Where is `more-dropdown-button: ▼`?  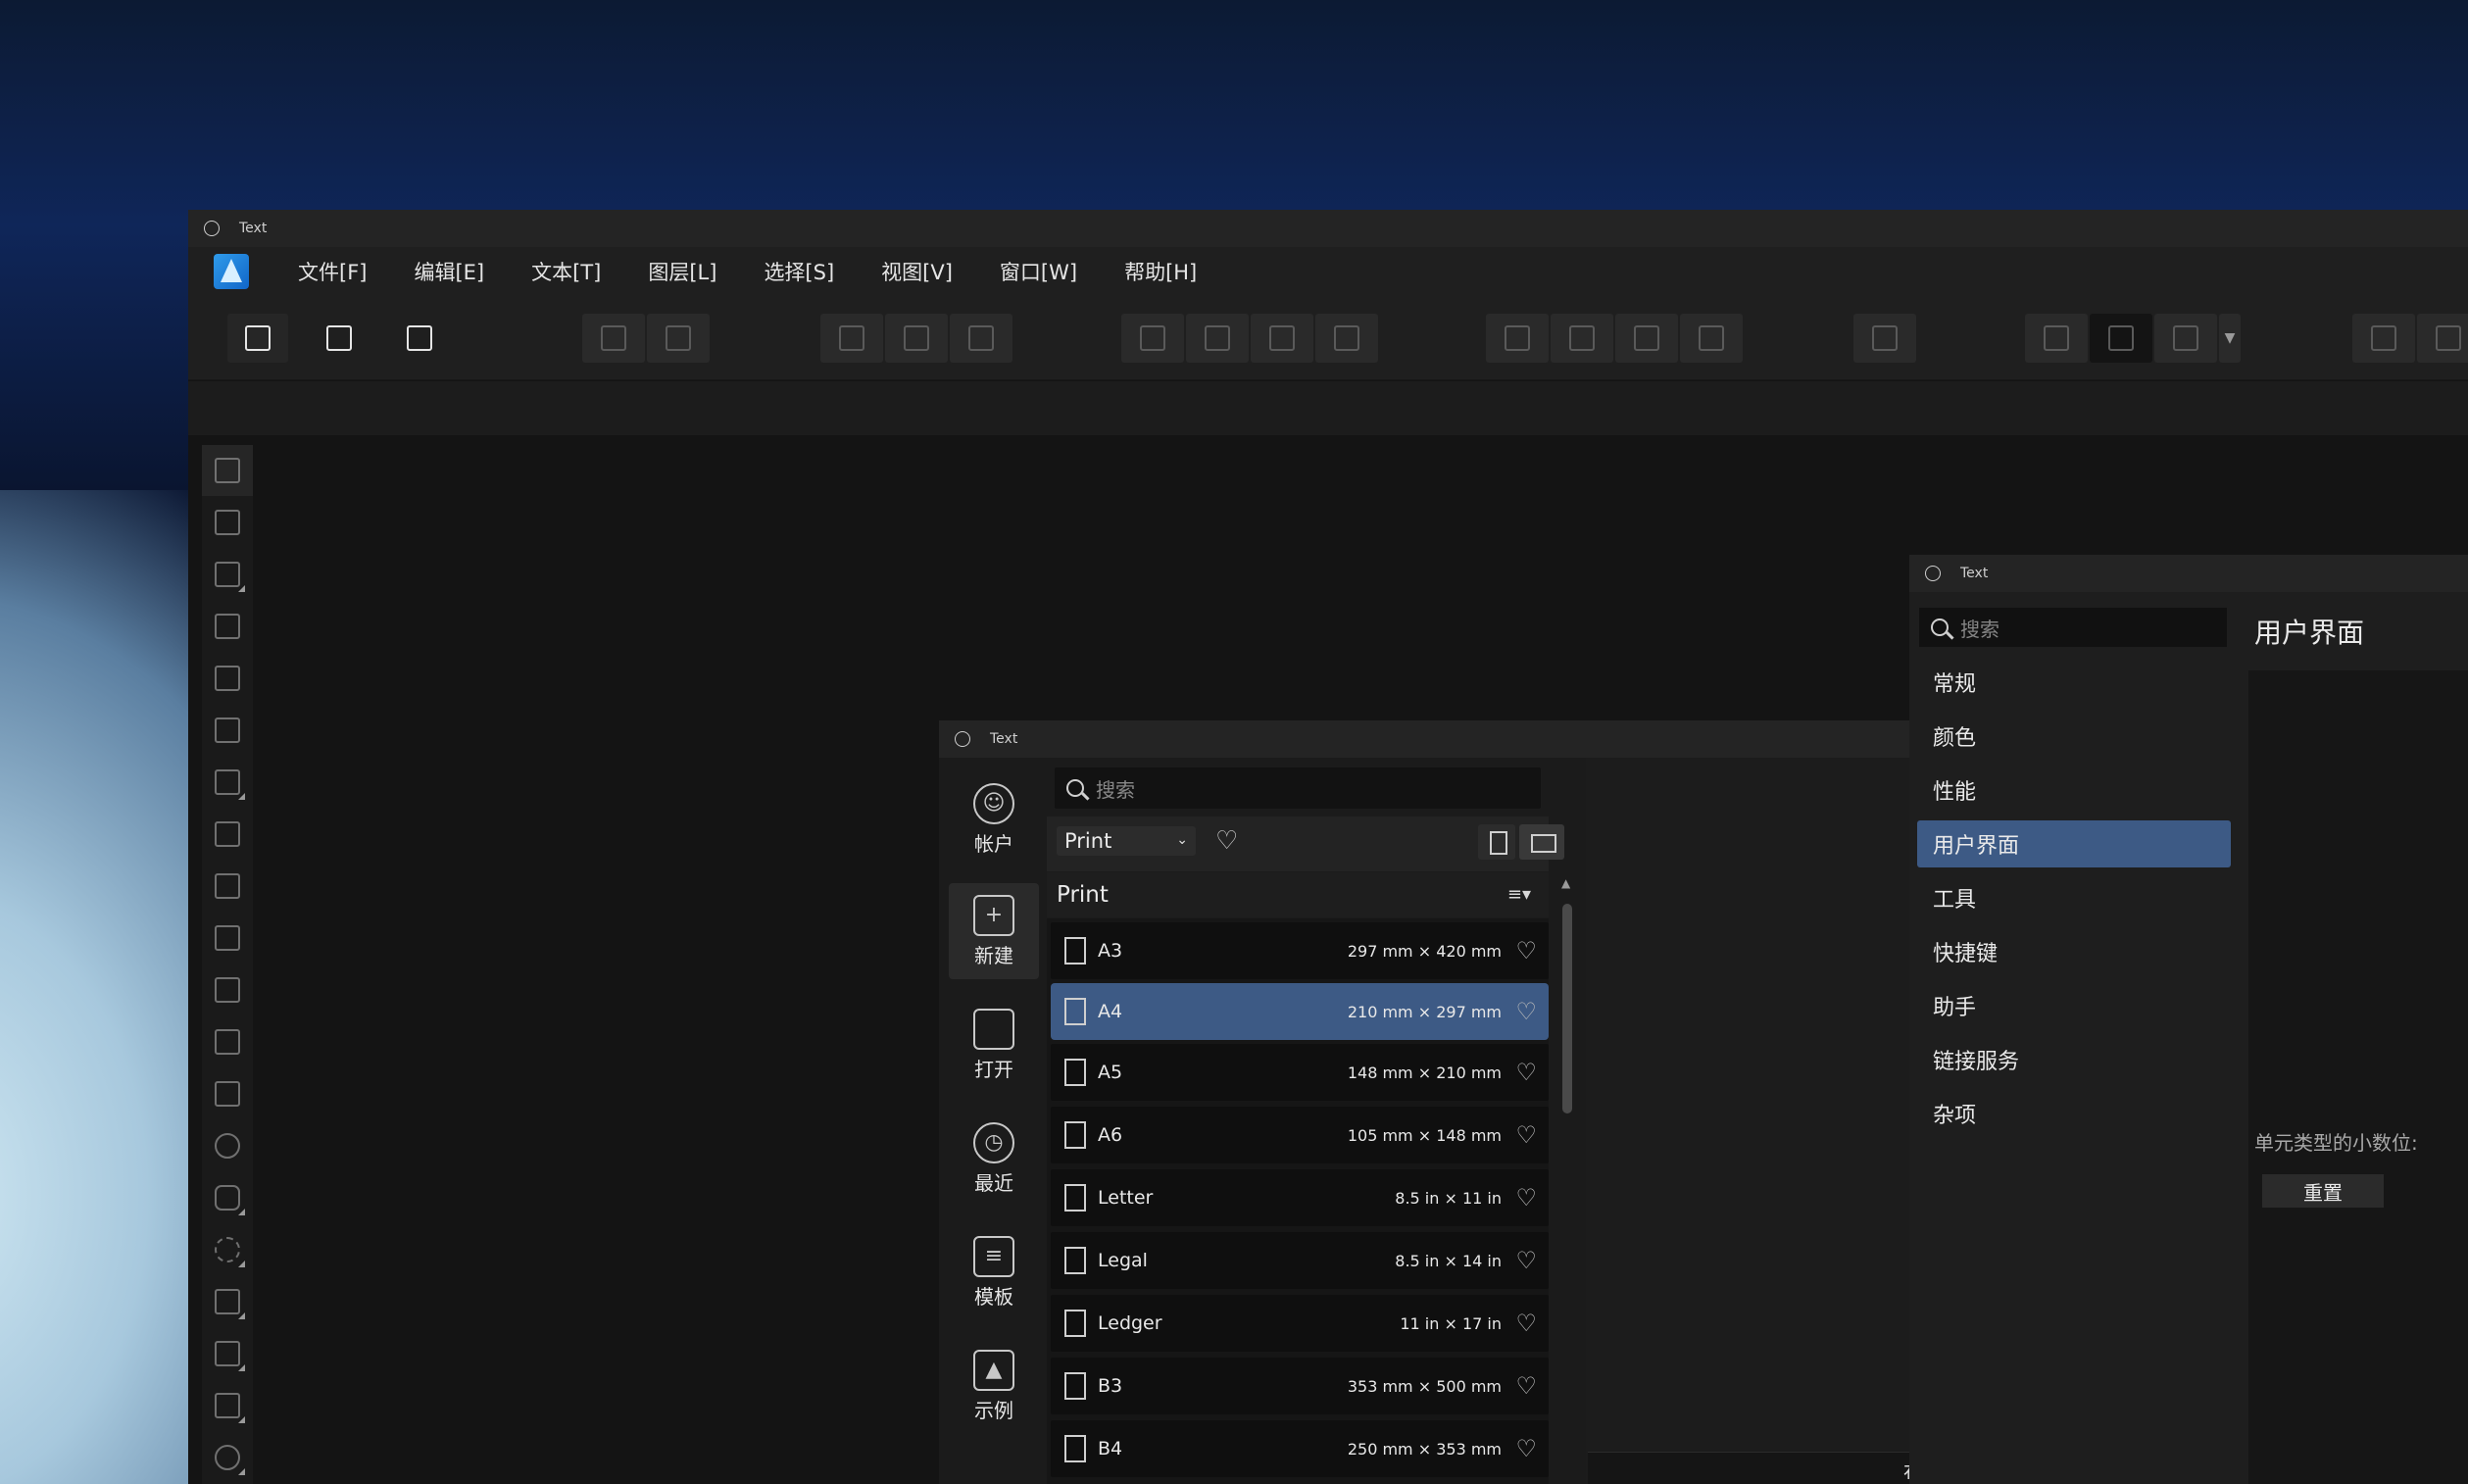
more-dropdown-button: ▼ is located at coordinates (2230, 338).